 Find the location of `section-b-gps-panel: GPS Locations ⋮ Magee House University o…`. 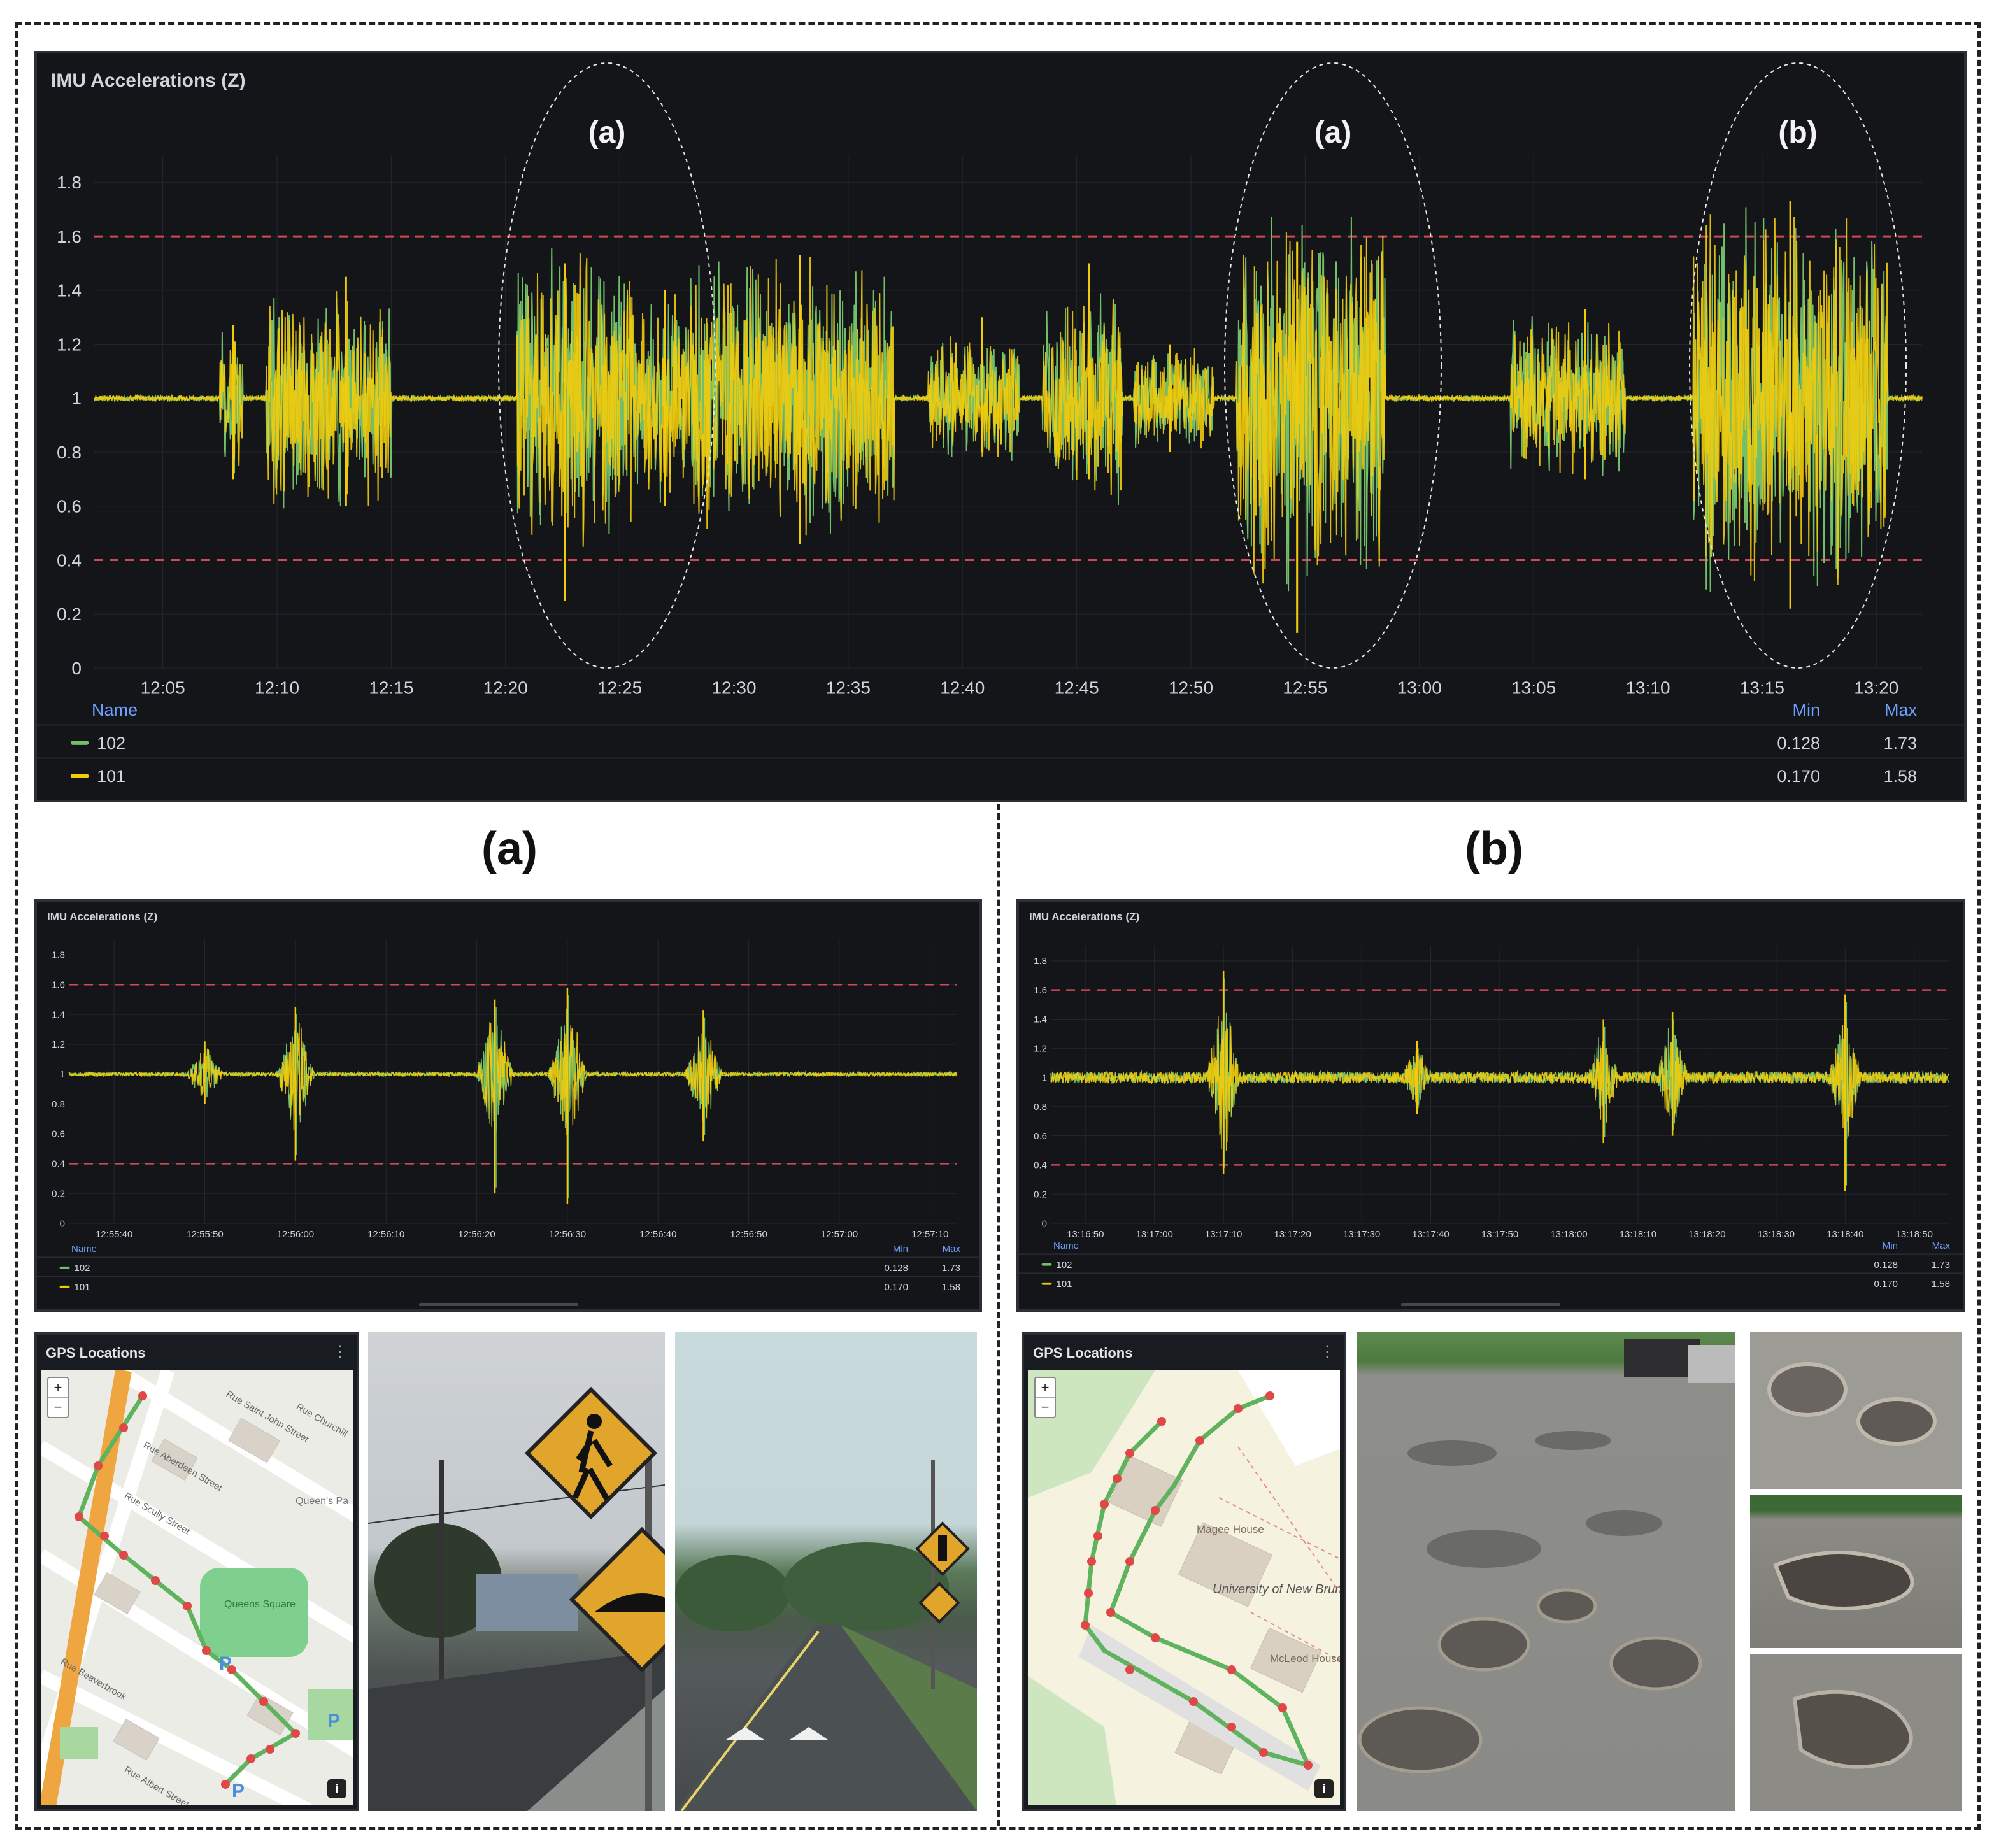

section-b-gps-panel: GPS Locations ⋮ Magee House University o… is located at coordinates (1184, 1571).